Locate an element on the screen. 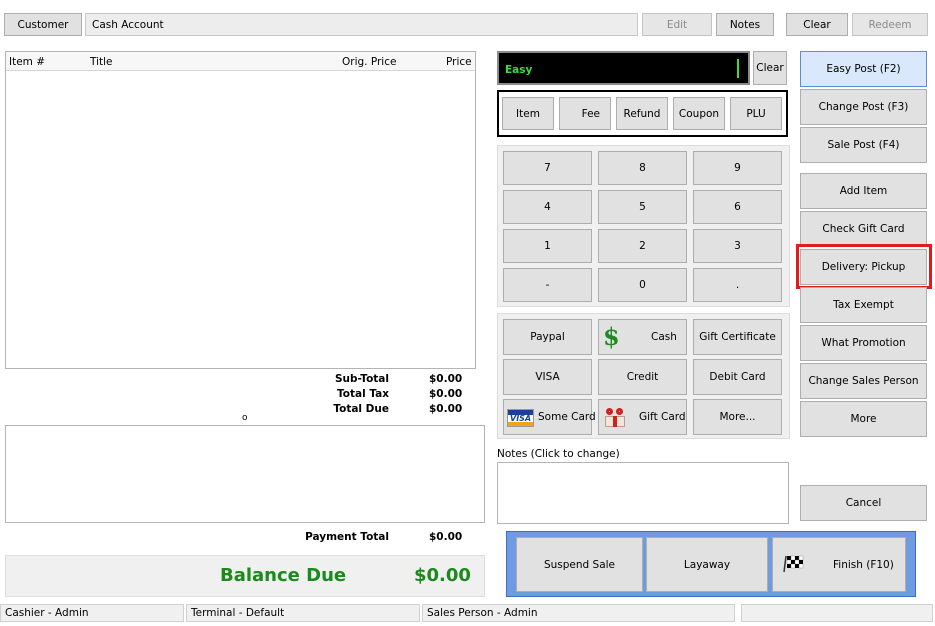 The width and height of the screenshot is (935, 626). type-plu-button: PLU is located at coordinates (756, 113).